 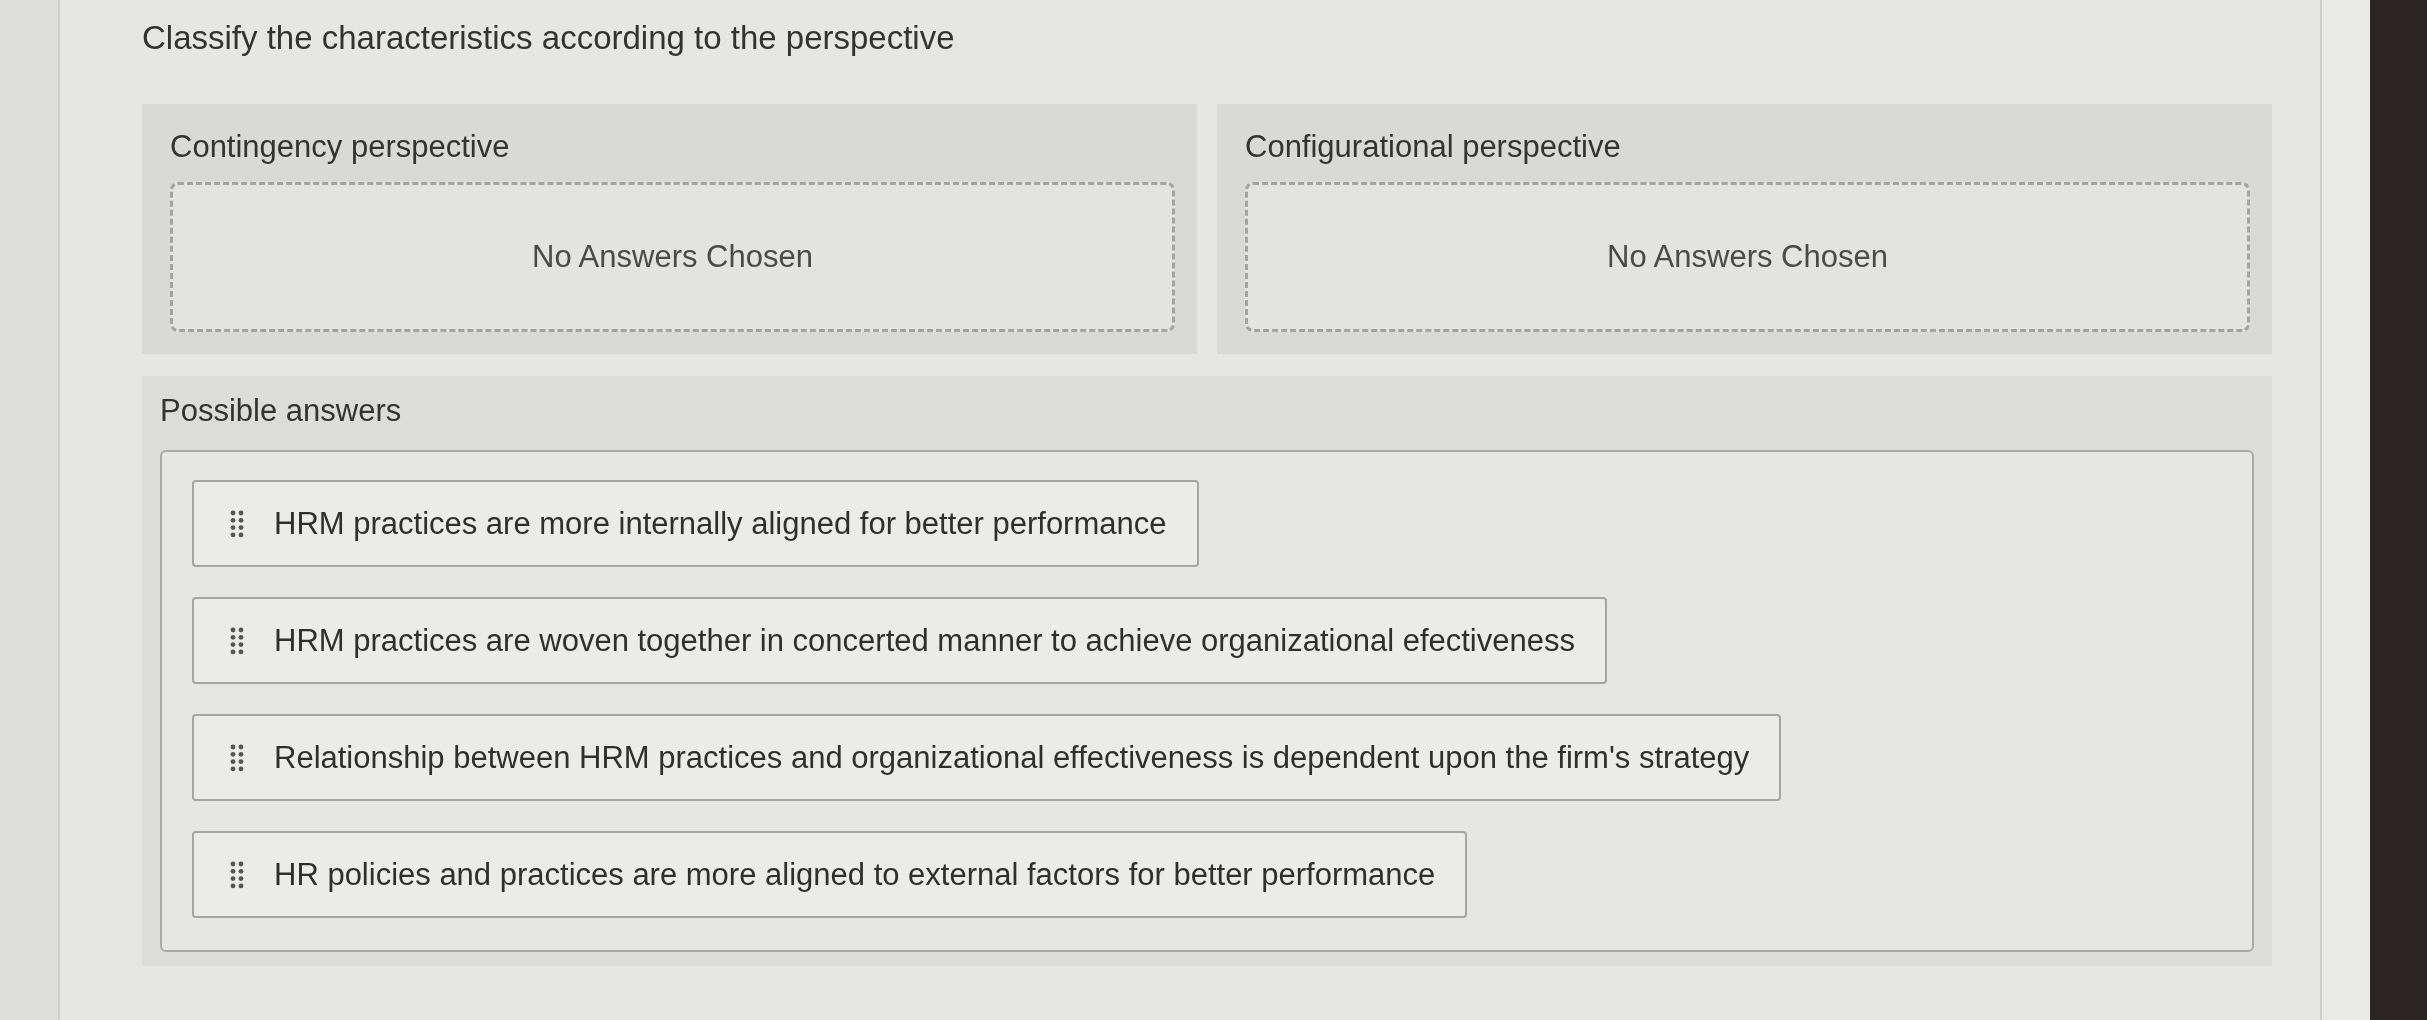 I want to click on answers-label: Possible answers, so click(x=281, y=411).